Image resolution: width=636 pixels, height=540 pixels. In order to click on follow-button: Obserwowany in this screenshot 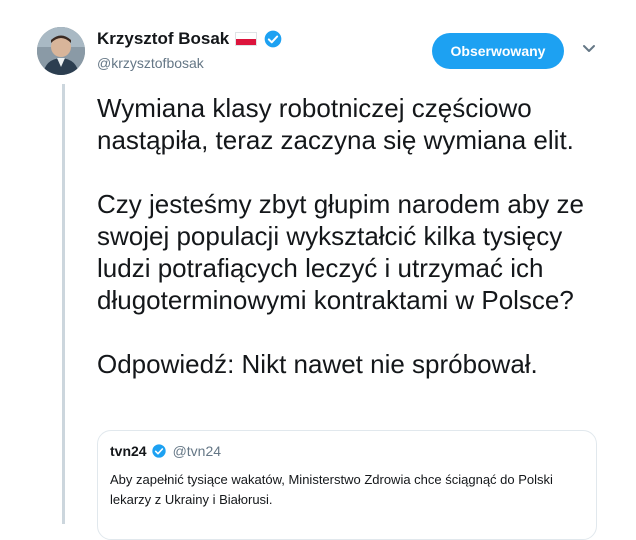, I will do `click(498, 51)`.